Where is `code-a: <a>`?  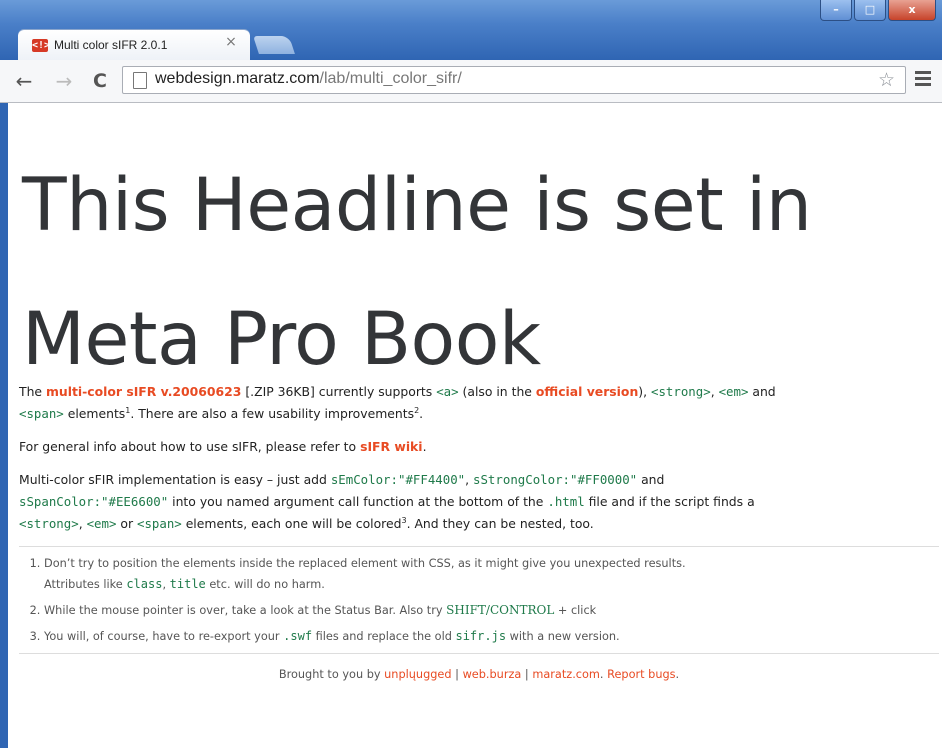 code-a: <a> is located at coordinates (447, 391).